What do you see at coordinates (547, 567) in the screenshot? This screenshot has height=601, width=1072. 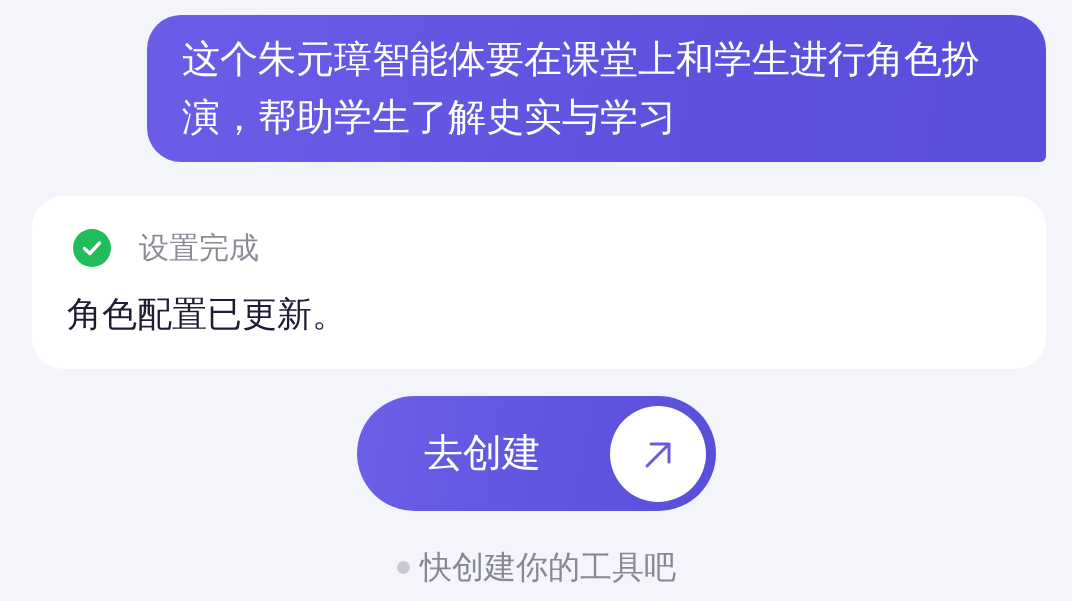 I see `hint-text: 快创建你的工具吧` at bounding box center [547, 567].